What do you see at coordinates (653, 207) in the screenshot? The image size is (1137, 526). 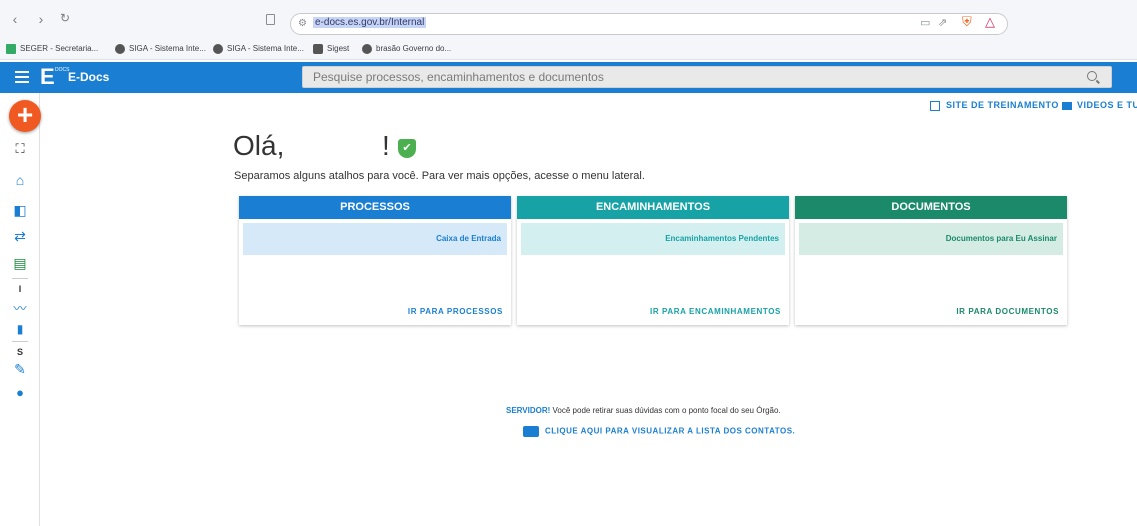 I see `card-title: ENCAMINHAMENTOS` at bounding box center [653, 207].